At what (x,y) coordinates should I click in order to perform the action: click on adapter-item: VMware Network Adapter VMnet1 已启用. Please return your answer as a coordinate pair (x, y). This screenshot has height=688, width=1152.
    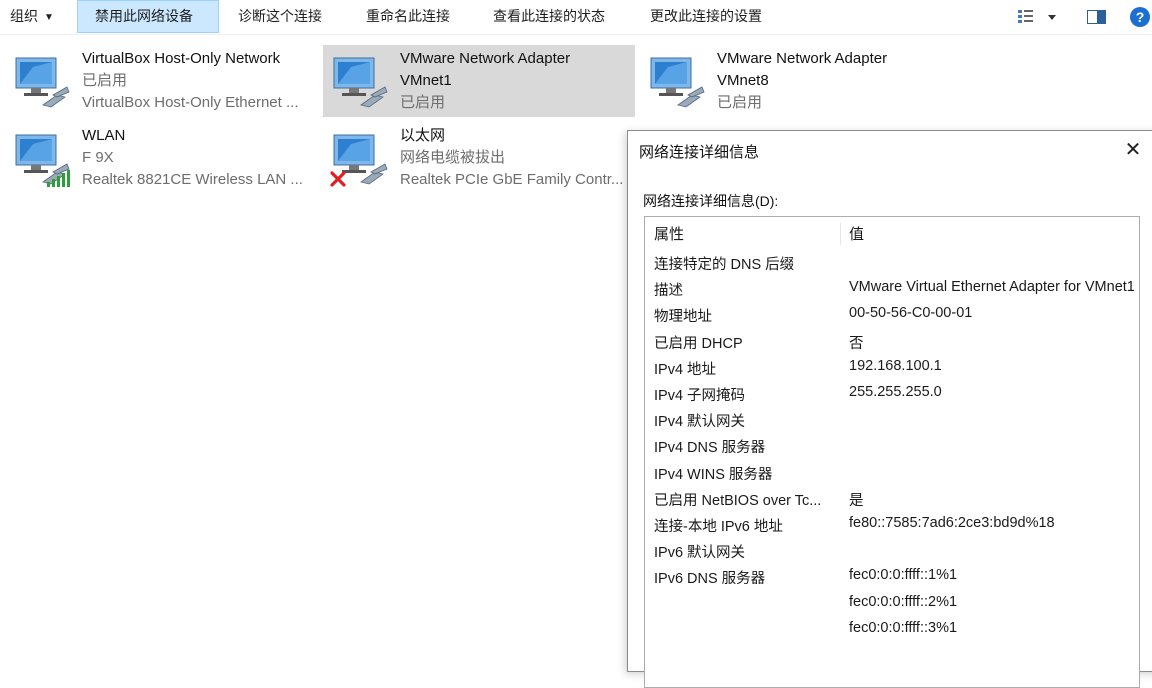
    Looking at the image, I should click on (479, 81).